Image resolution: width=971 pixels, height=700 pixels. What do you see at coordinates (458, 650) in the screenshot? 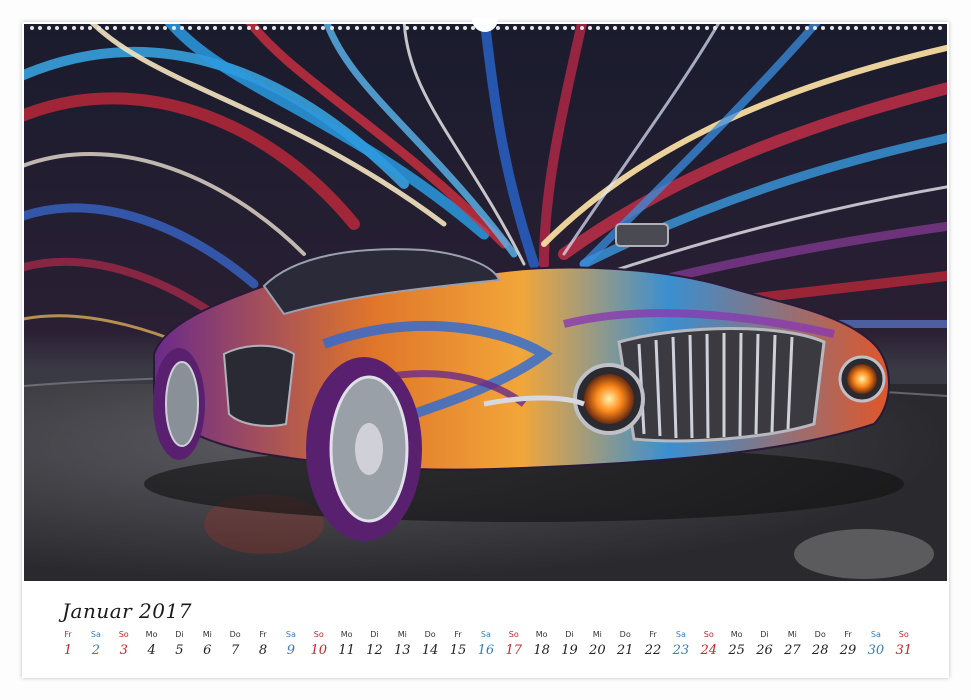
I see `day-number: 15` at bounding box center [458, 650].